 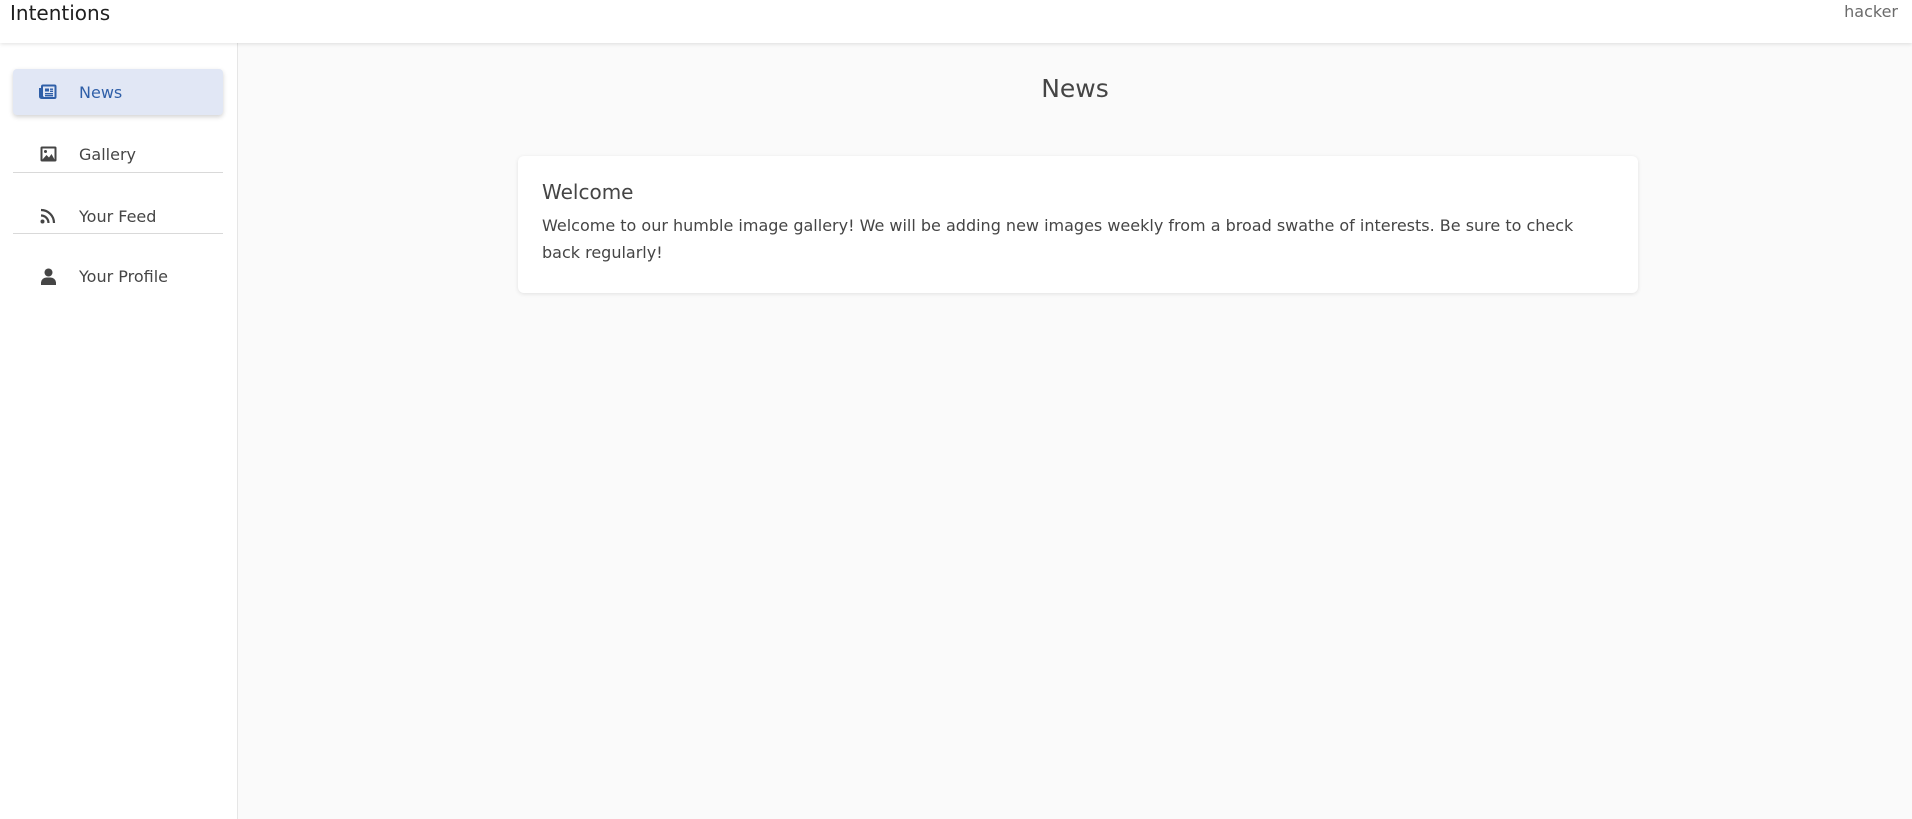 I want to click on newspaper-icon, so click(x=48, y=92).